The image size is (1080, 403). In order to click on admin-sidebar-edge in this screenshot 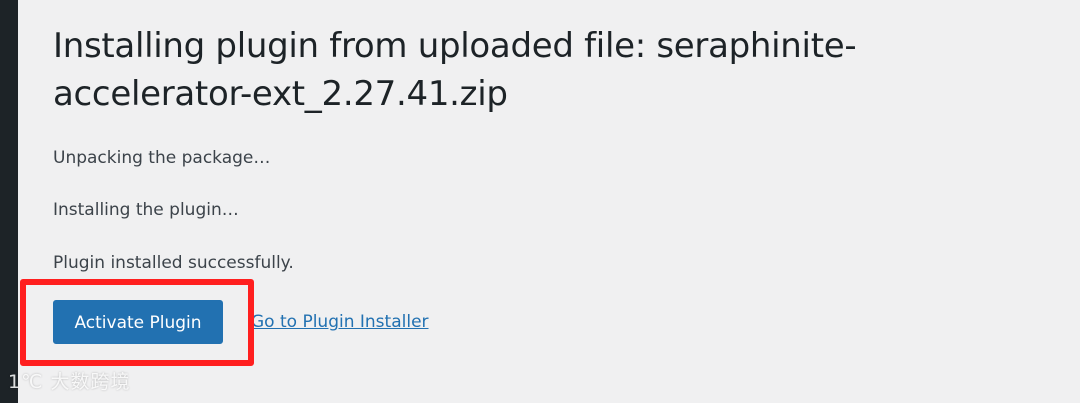, I will do `click(9, 201)`.